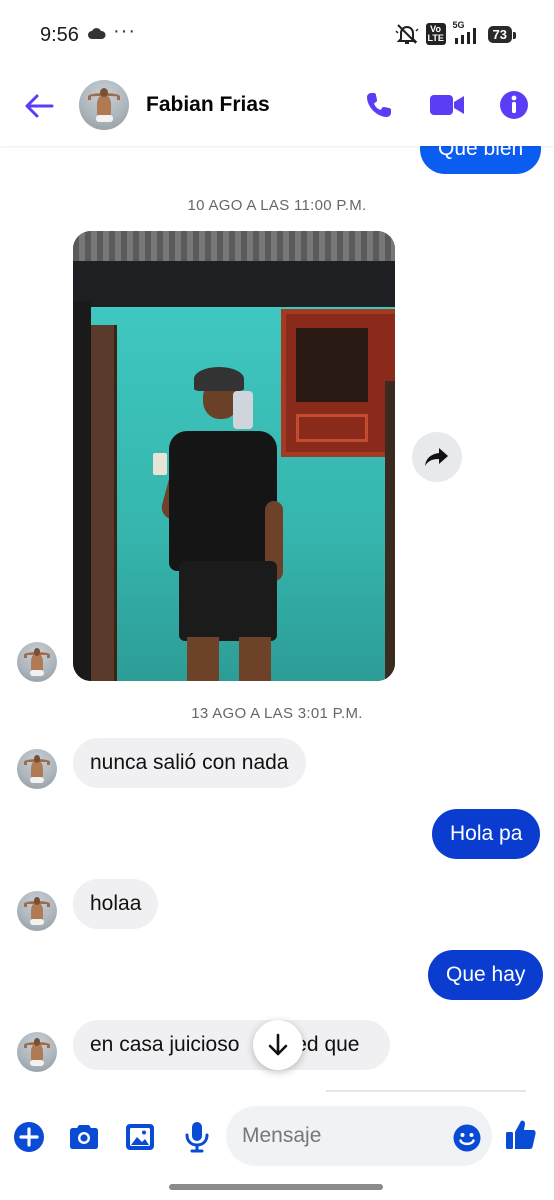 The width and height of the screenshot is (554, 1200). What do you see at coordinates (379, 105) in the screenshot?
I see `phone-icon` at bounding box center [379, 105].